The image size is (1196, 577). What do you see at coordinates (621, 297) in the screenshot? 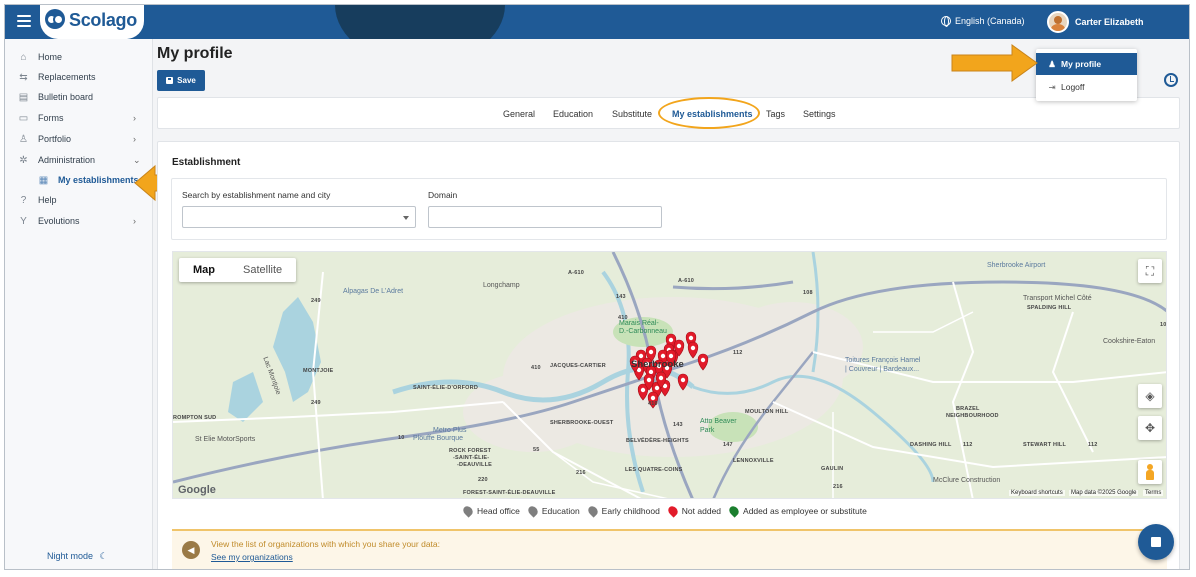
I see `road-shield: 143` at bounding box center [621, 297].